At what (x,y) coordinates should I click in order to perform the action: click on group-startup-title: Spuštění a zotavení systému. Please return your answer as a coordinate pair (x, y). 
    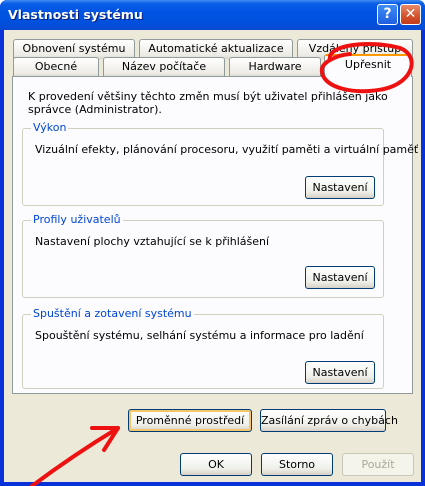
    Looking at the image, I should click on (112, 313).